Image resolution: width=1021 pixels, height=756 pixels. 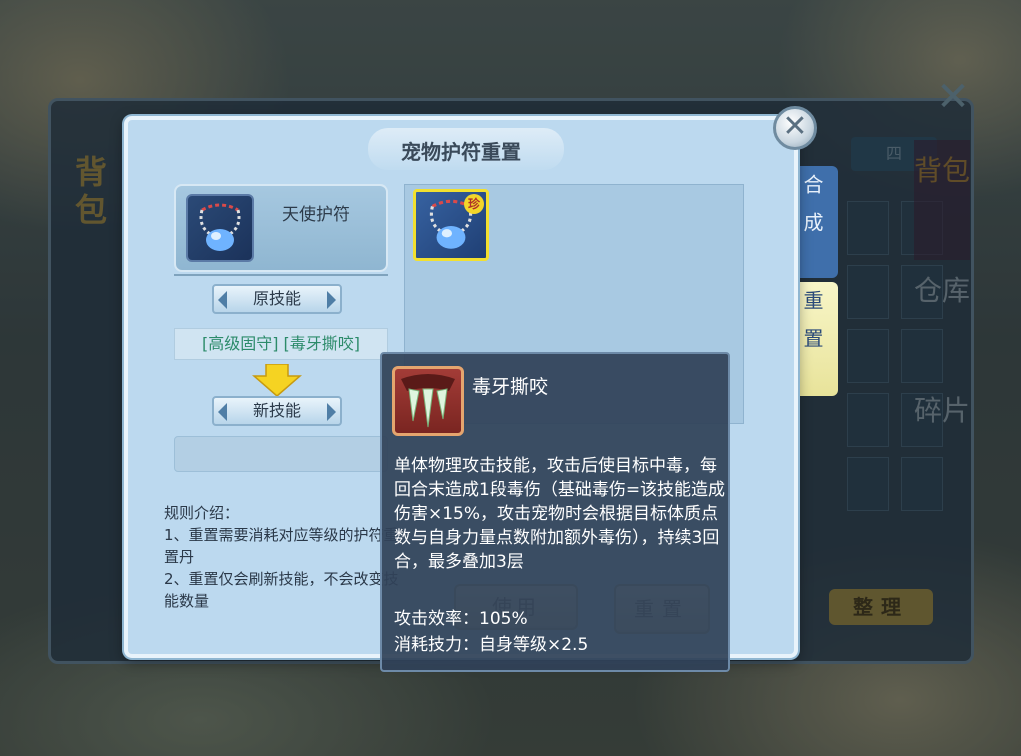 I want to click on rare-badge: 珍, so click(x=474, y=204).